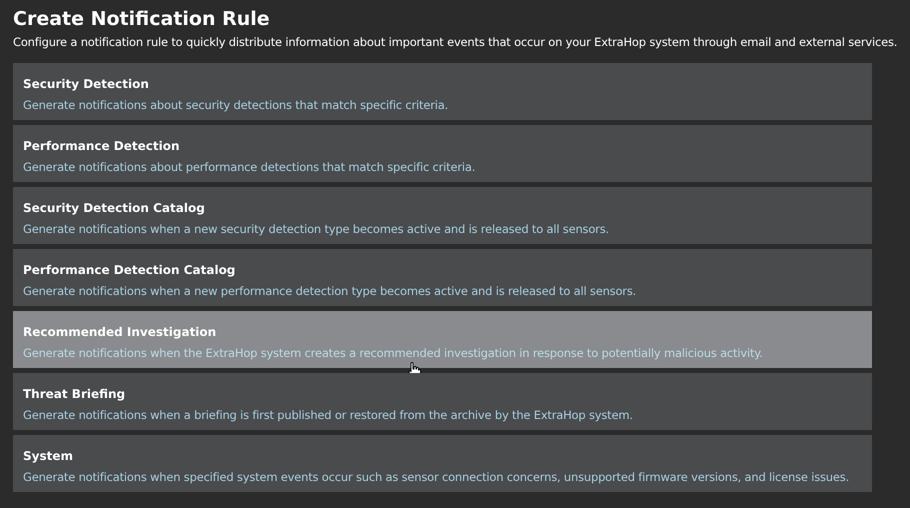 The width and height of the screenshot is (910, 508). What do you see at coordinates (142, 19) in the screenshot?
I see `page-title: Create Notification Rule` at bounding box center [142, 19].